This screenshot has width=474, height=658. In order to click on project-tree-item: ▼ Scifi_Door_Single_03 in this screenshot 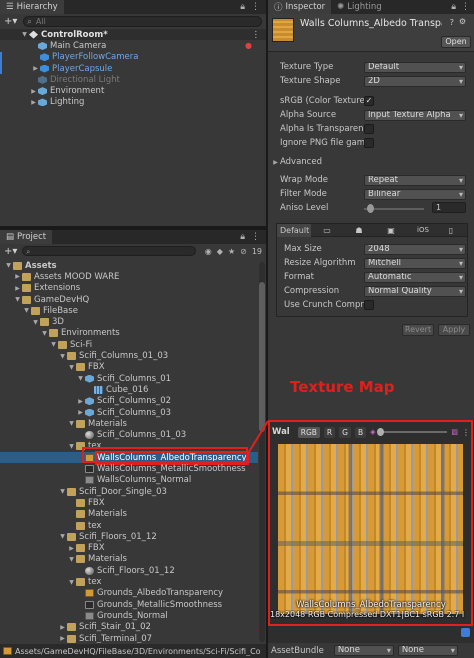, I will do `click(129, 491)`.